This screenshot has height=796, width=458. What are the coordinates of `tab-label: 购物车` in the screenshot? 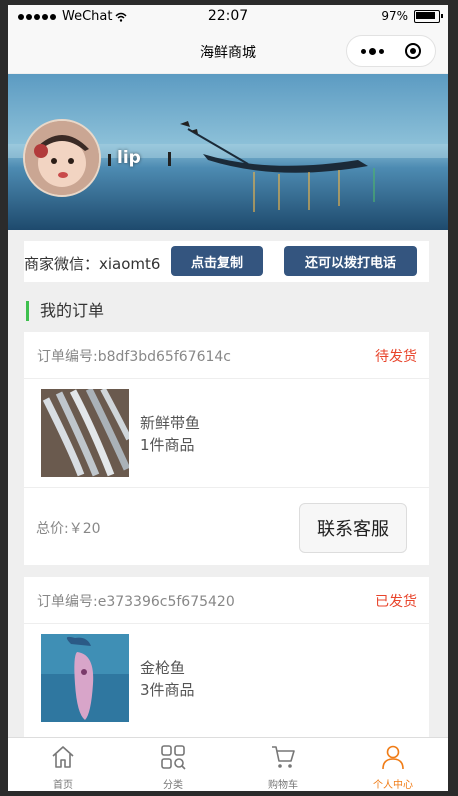 It's located at (283, 785).